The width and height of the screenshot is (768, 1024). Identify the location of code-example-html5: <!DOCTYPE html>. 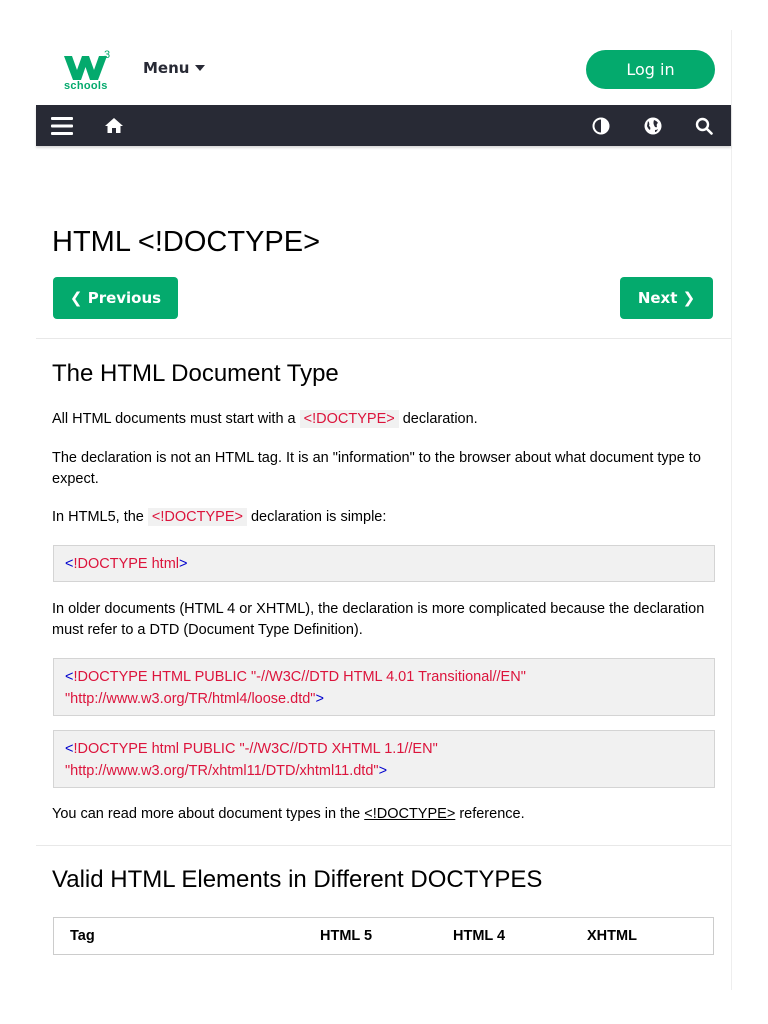
(384, 563).